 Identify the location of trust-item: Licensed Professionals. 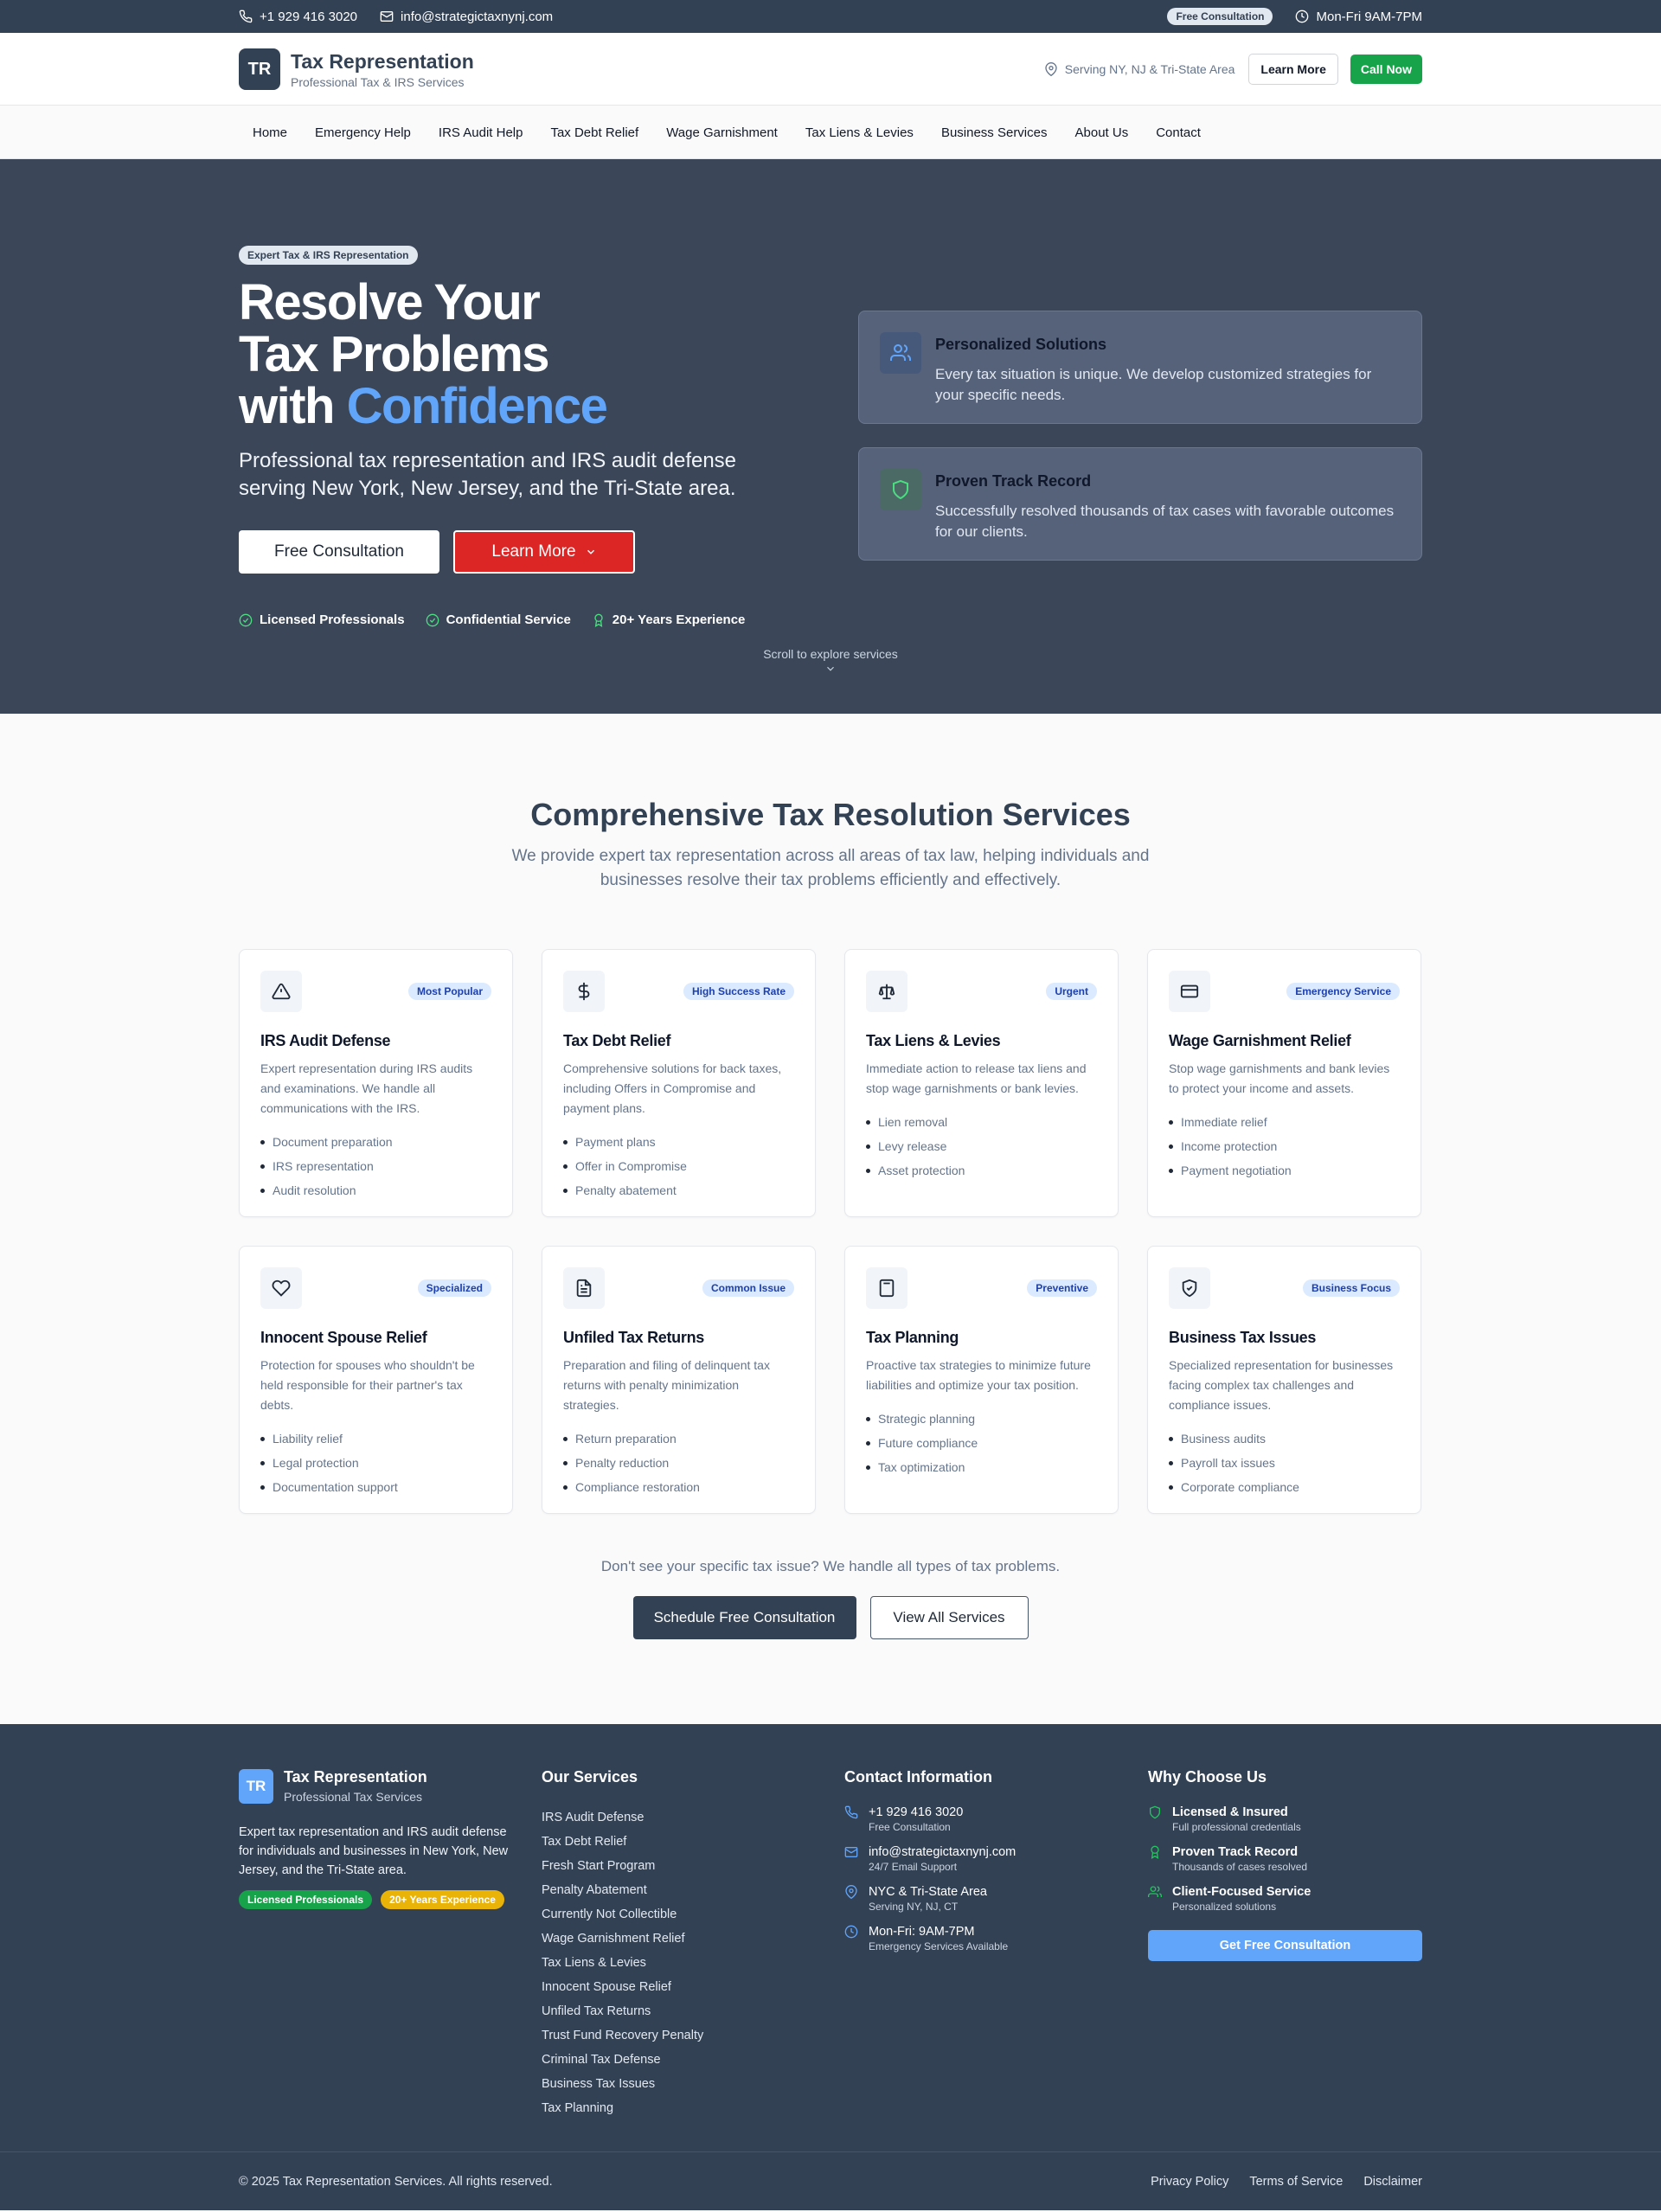
(322, 619).